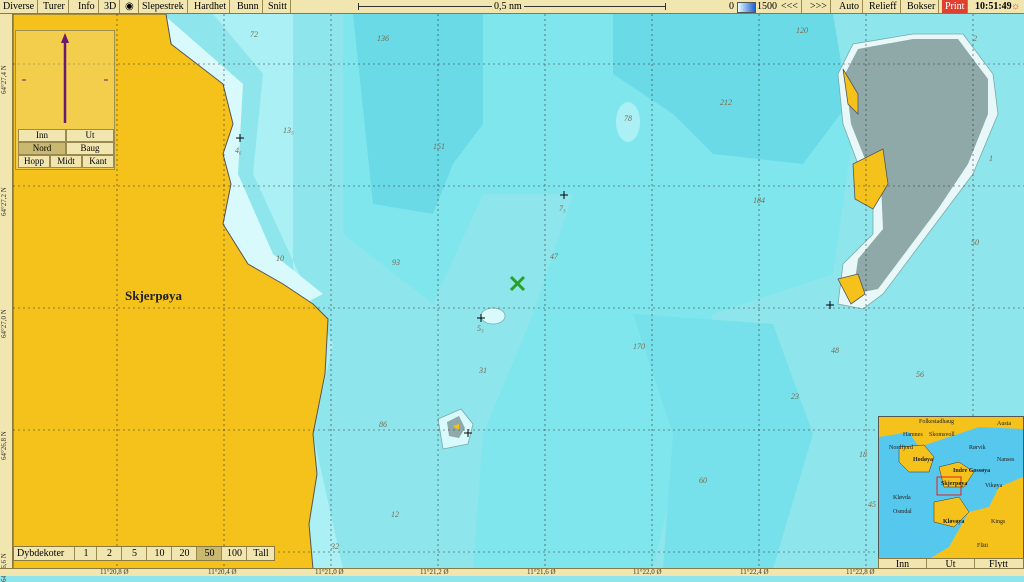 The height and width of the screenshot is (582, 1024). Describe the element at coordinates (1016, 6) in the screenshot. I see `sun-icon: ☼` at that location.